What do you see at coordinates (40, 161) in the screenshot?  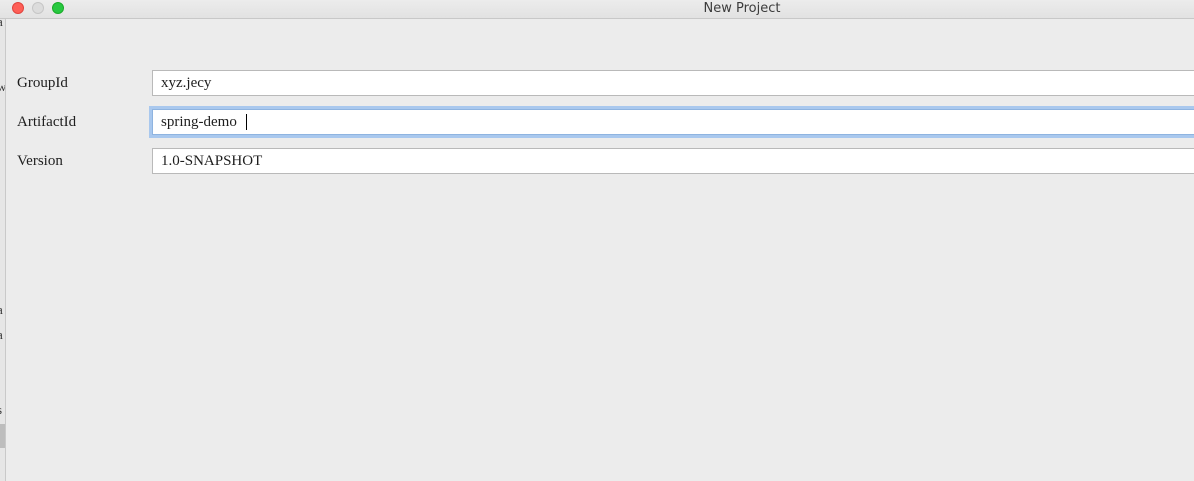 I see `version-label: Version` at bounding box center [40, 161].